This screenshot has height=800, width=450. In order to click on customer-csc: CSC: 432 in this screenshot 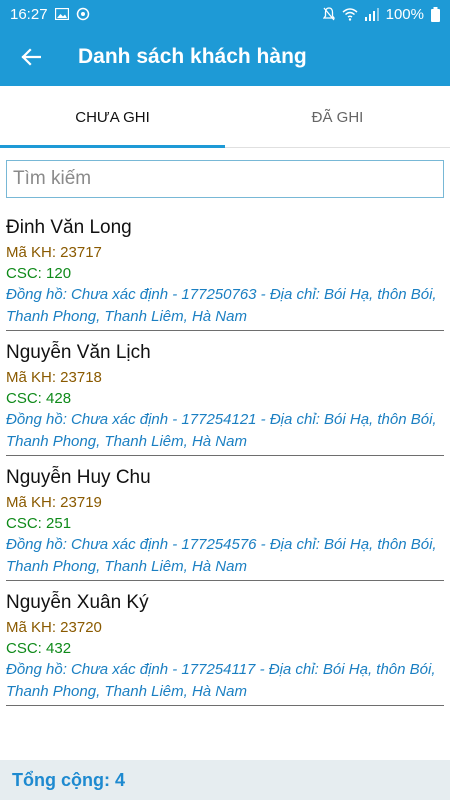, I will do `click(39, 648)`.